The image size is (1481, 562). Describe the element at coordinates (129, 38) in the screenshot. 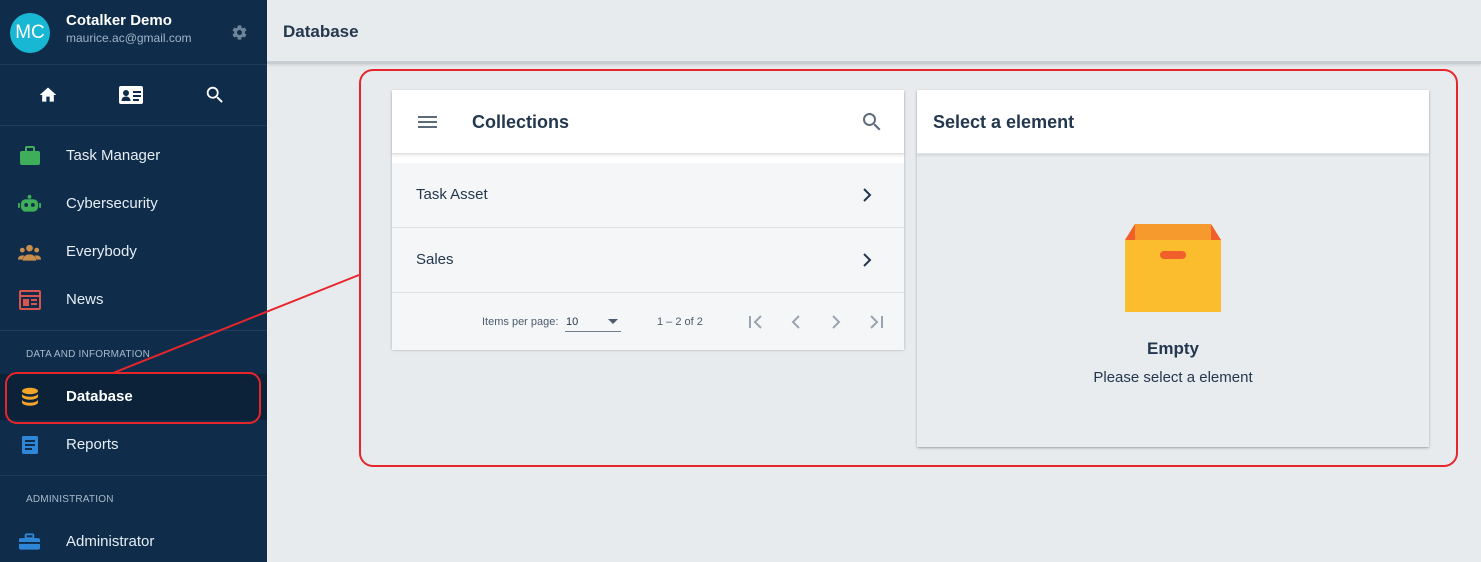

I see `profile-email: maurice.ac@gmail.com` at that location.